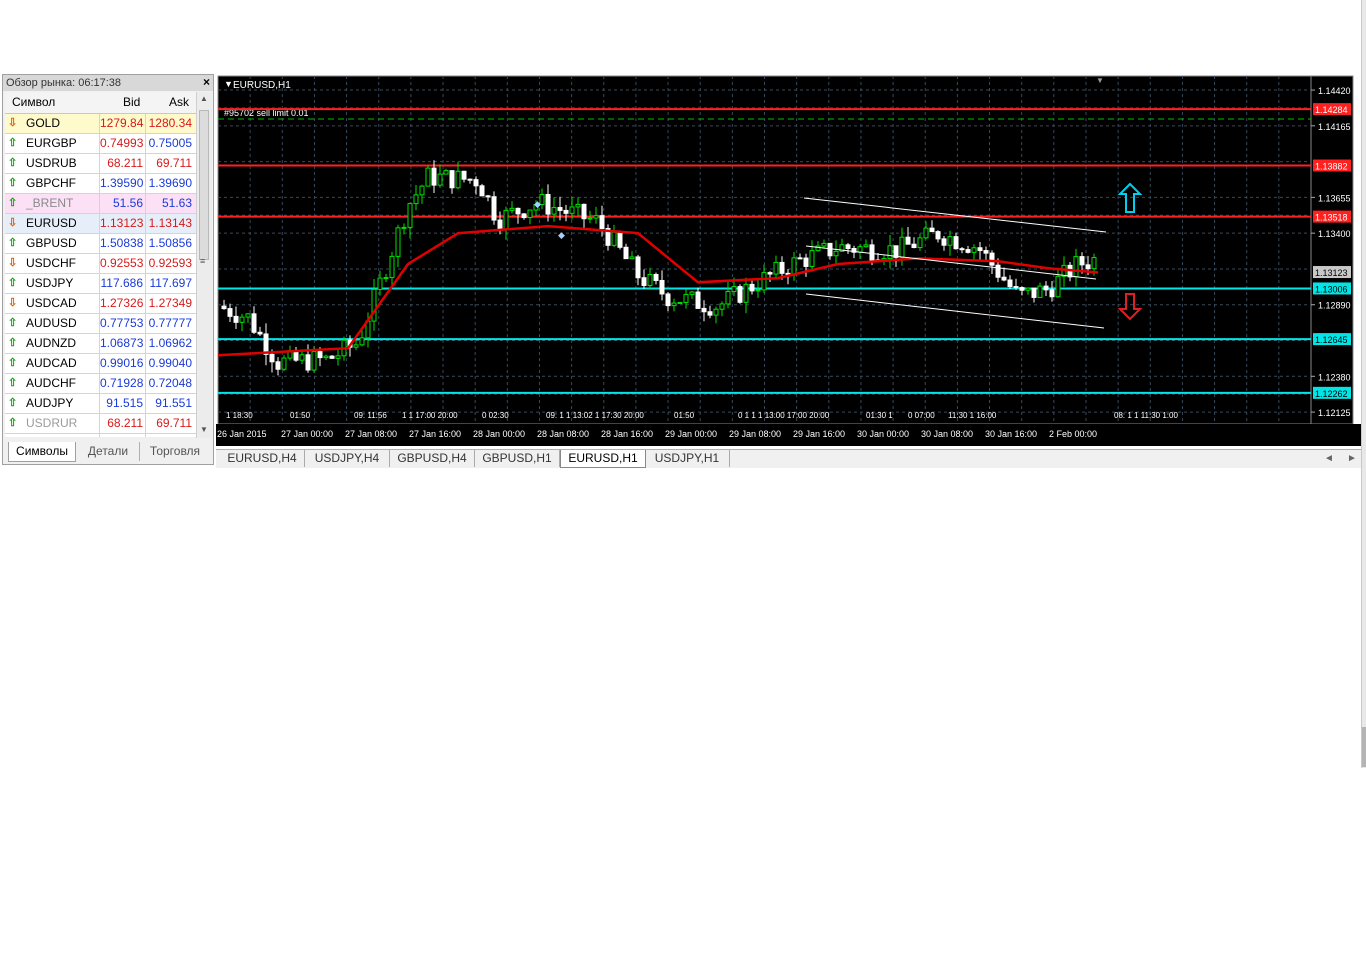 This screenshot has height=978, width=1366. What do you see at coordinates (1364, 747) in the screenshot?
I see `window-scroll-thumb` at bounding box center [1364, 747].